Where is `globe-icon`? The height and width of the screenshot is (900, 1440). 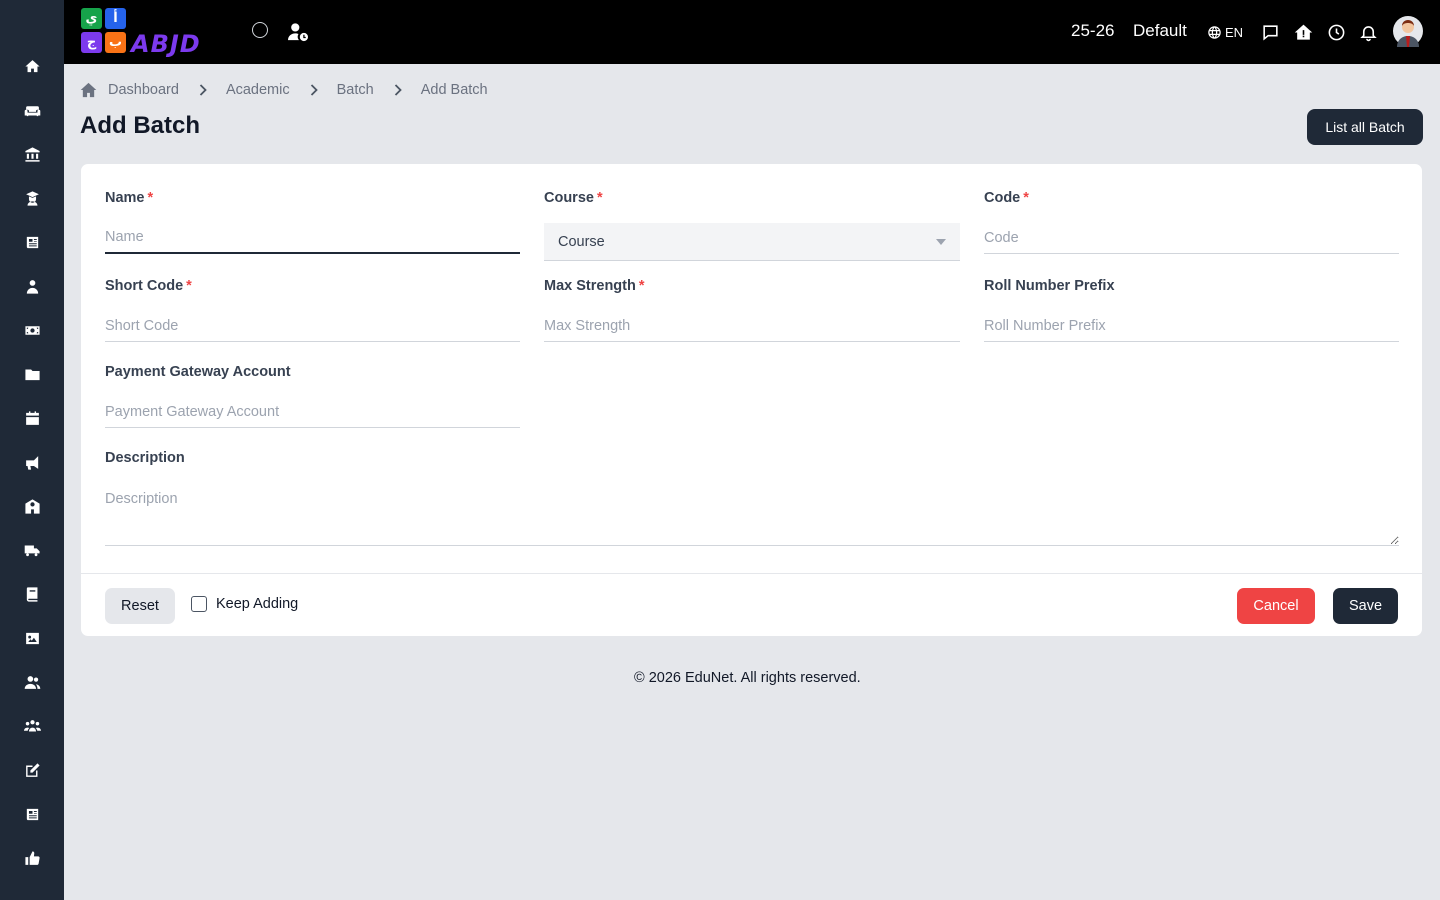
globe-icon is located at coordinates (1214, 32).